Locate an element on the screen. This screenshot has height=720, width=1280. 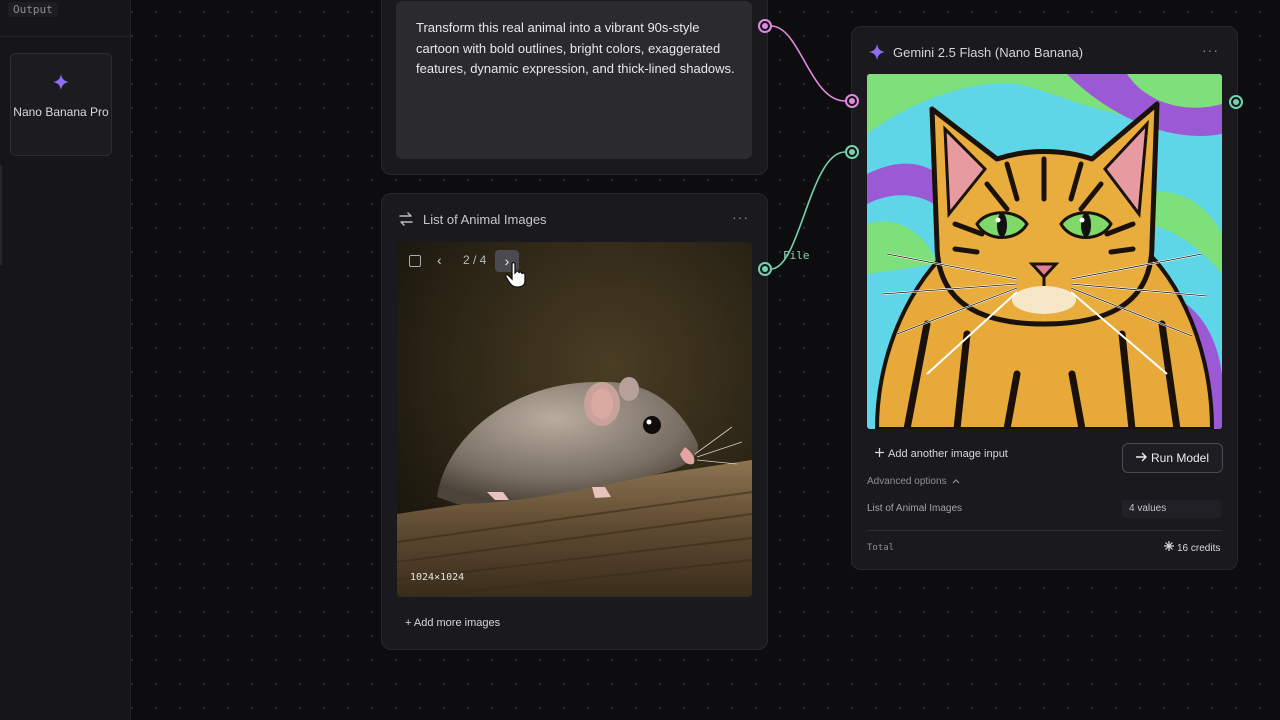
advanced-options-label: Advanced options is located at coordinates (907, 481).